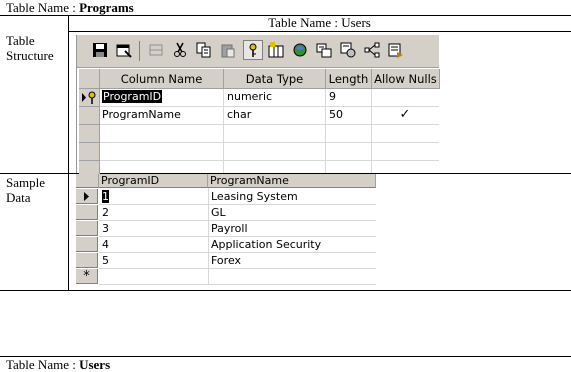 The image size is (571, 372). I want to click on table-structure-label: Table Structure, so click(30, 48).